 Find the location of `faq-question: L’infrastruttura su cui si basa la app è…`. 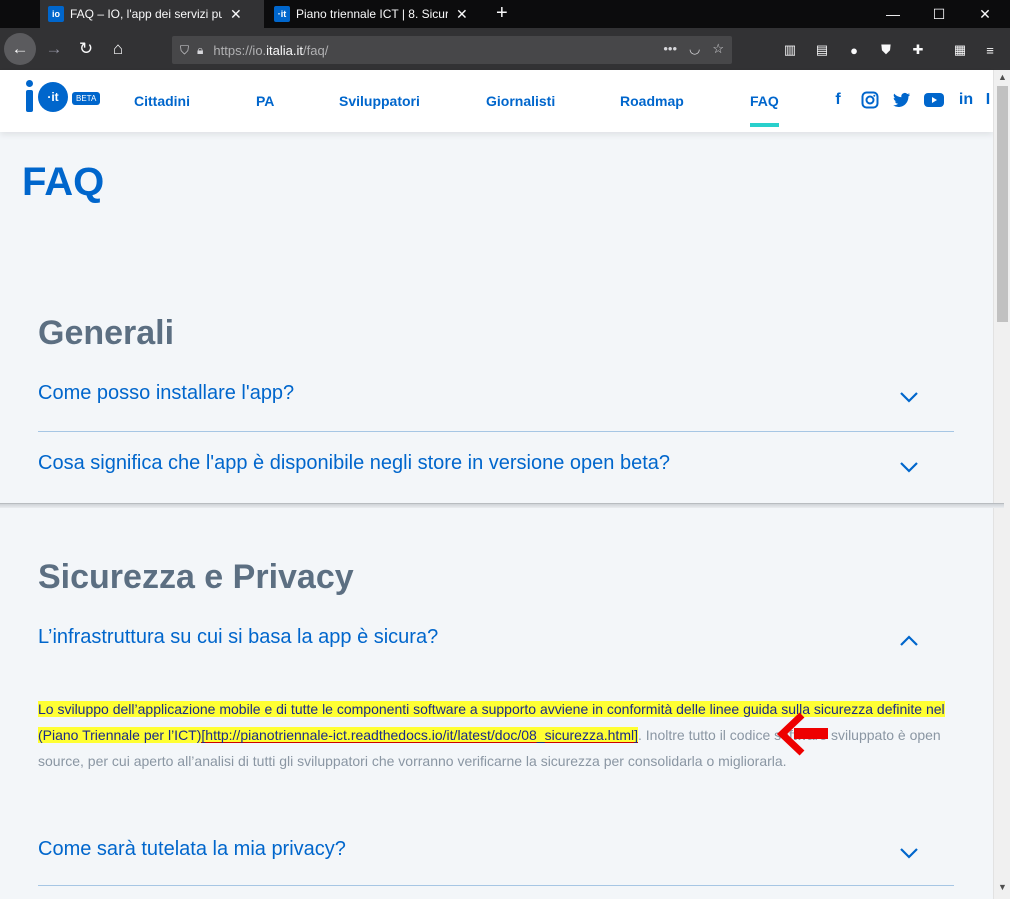

faq-question: L’infrastruttura su cui si basa la app è… is located at coordinates (238, 637).